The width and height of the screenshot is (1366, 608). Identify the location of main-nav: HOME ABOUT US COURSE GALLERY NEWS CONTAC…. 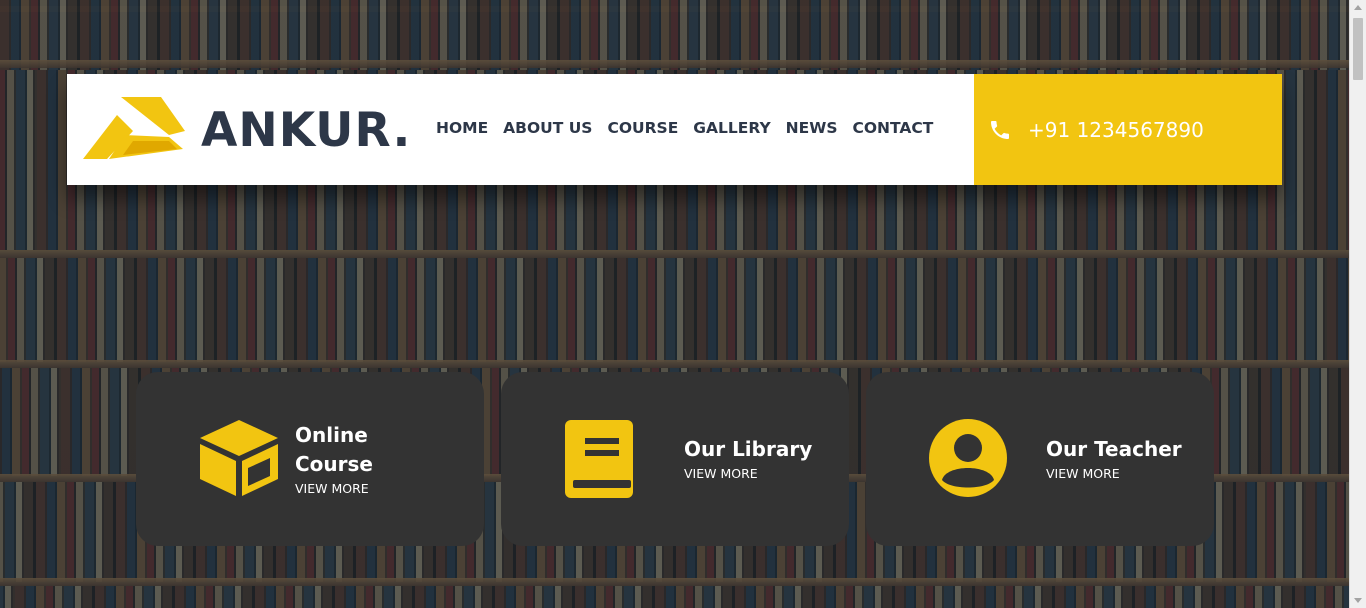
(692, 128).